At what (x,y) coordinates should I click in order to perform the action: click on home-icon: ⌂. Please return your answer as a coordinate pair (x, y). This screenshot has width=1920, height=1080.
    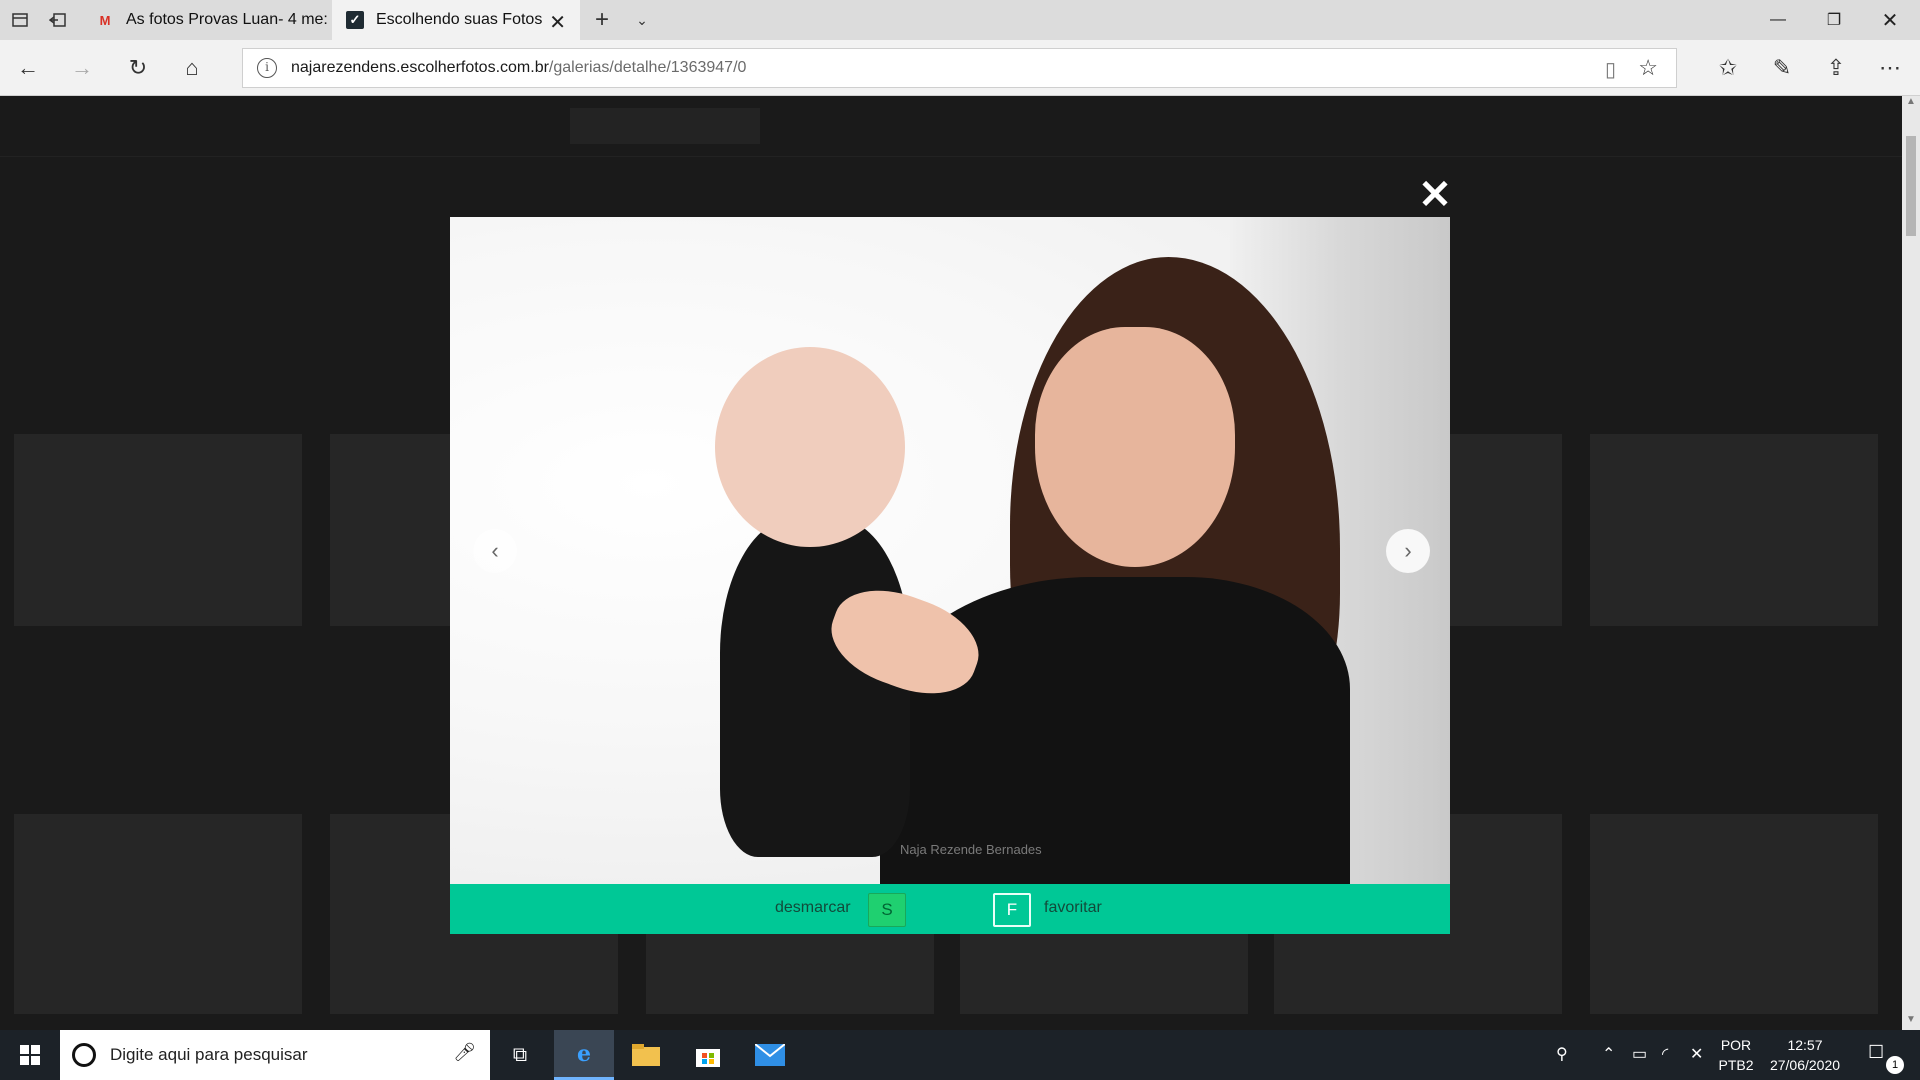
    Looking at the image, I should click on (192, 68).